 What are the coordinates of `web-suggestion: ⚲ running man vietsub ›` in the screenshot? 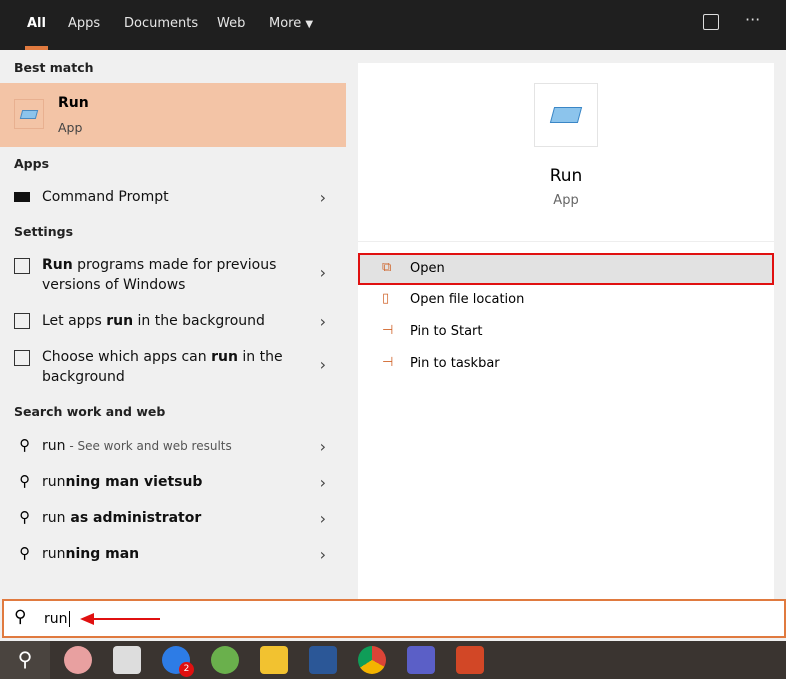 It's located at (173, 482).